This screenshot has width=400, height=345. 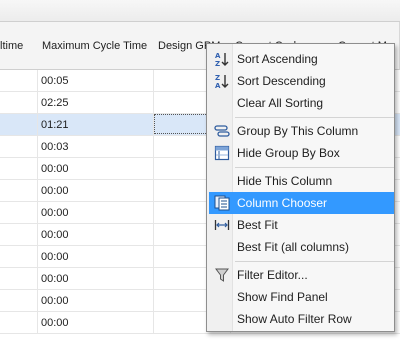 I want to click on max-cycle-time-cell: 00:03, so click(x=95, y=147).